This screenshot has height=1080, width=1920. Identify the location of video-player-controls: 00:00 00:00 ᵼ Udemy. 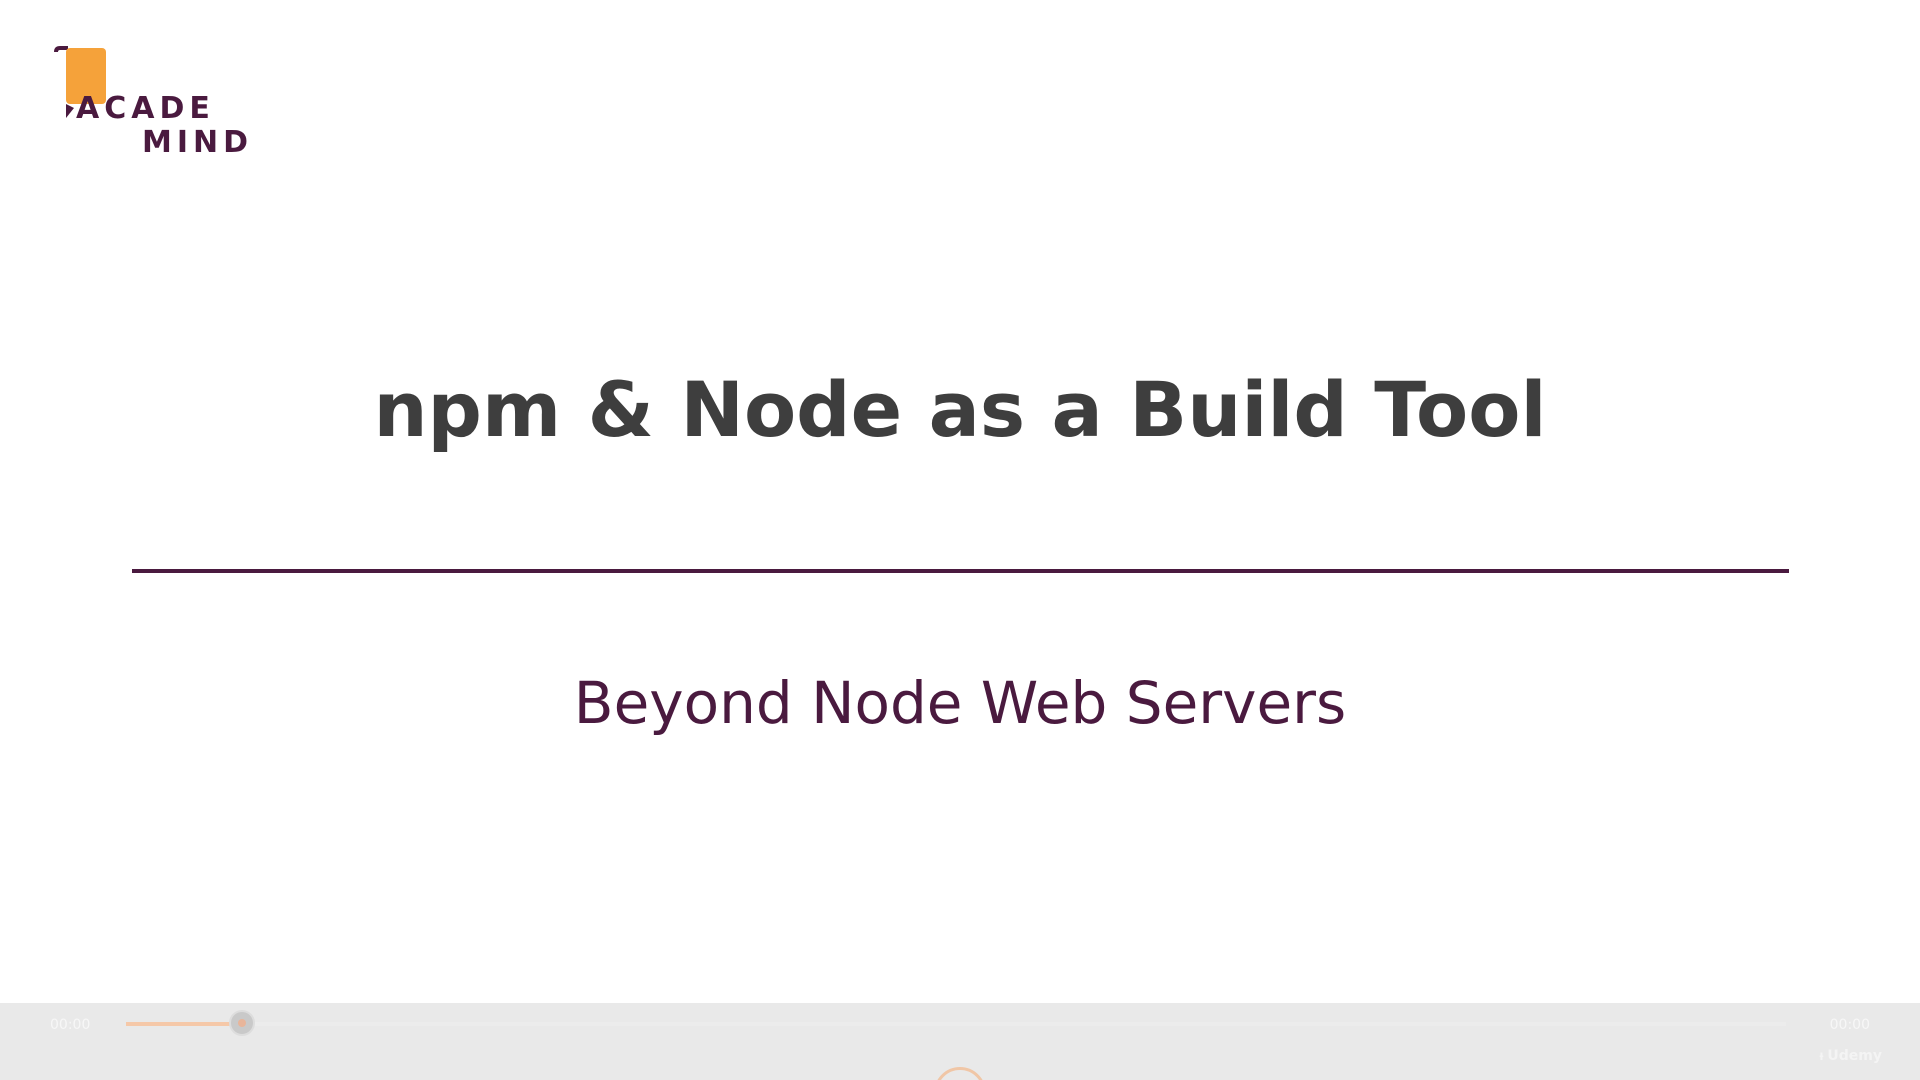
(960, 1041).